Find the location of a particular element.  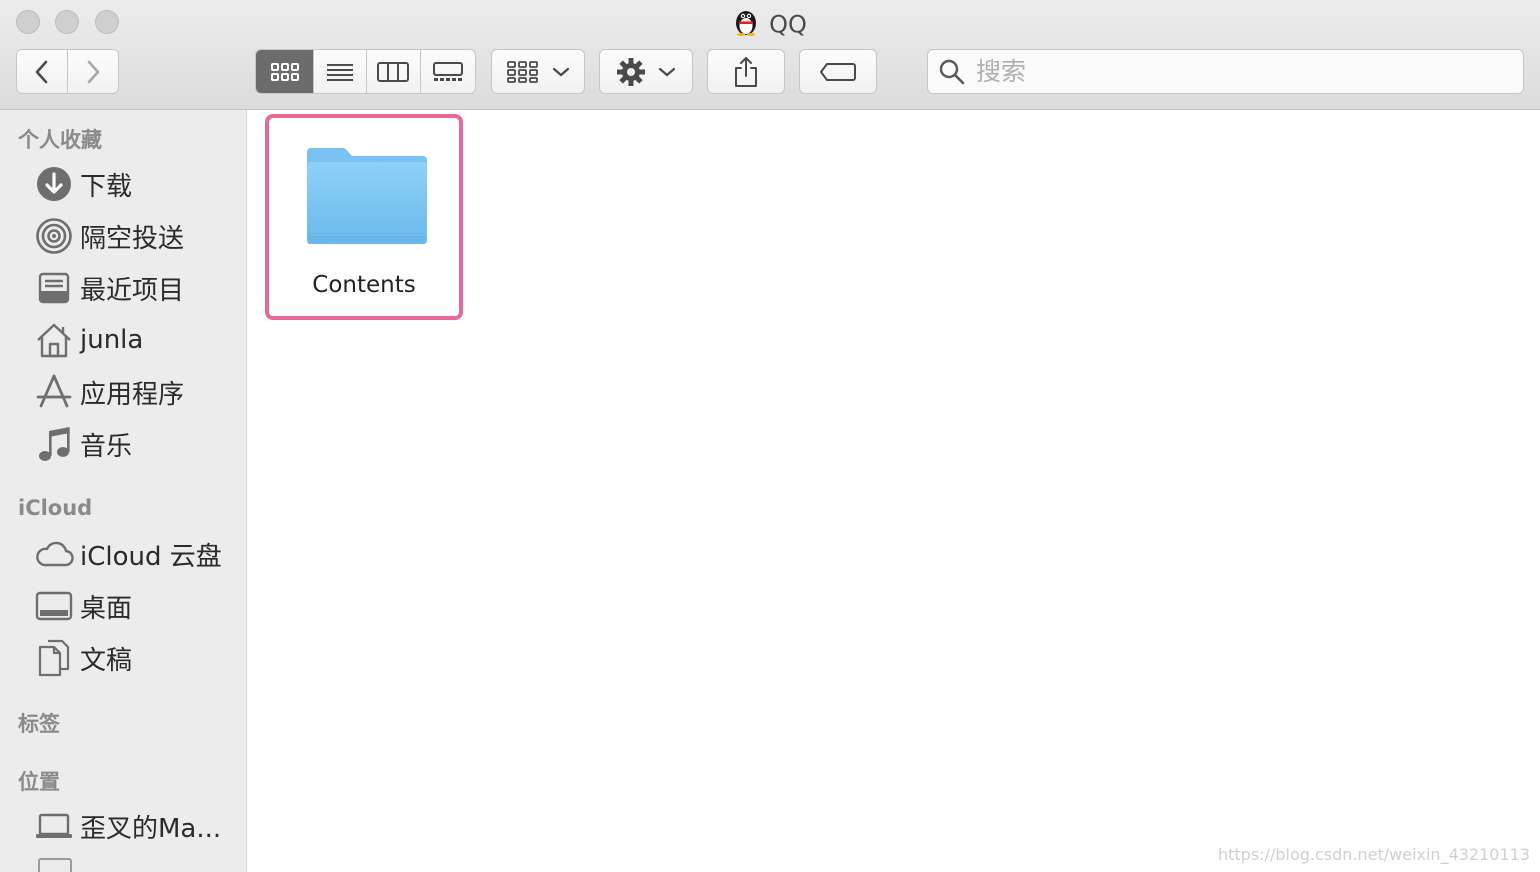

sidebar-item-desktop: 桌面 is located at coordinates (139, 606).